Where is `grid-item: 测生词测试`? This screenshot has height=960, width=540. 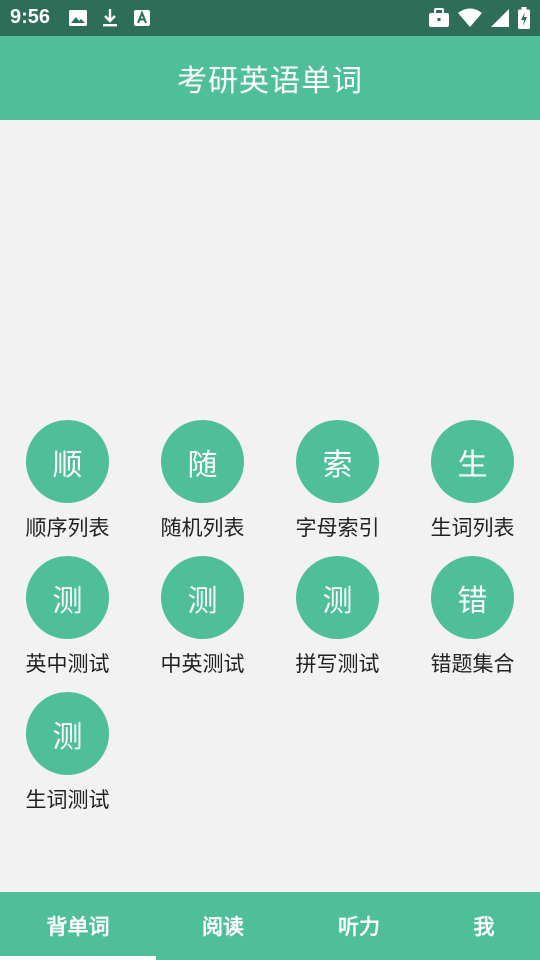
grid-item: 测生词测试 is located at coordinates (67, 756).